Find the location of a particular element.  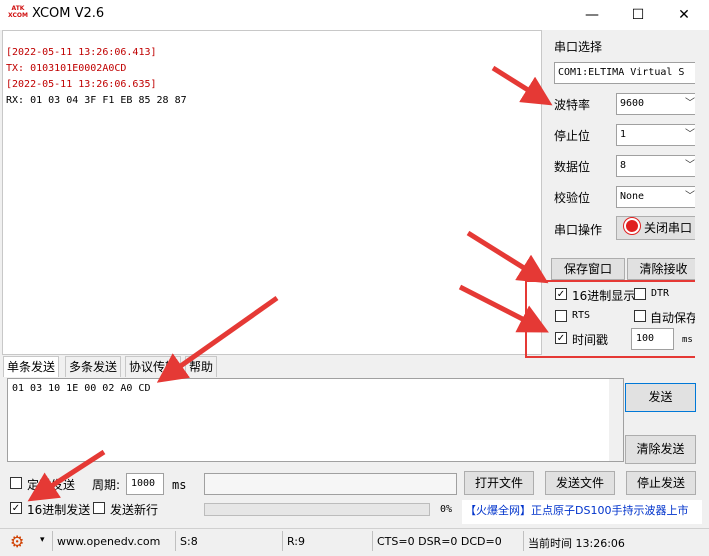

open-file-button: 打开文件 is located at coordinates (499, 483).